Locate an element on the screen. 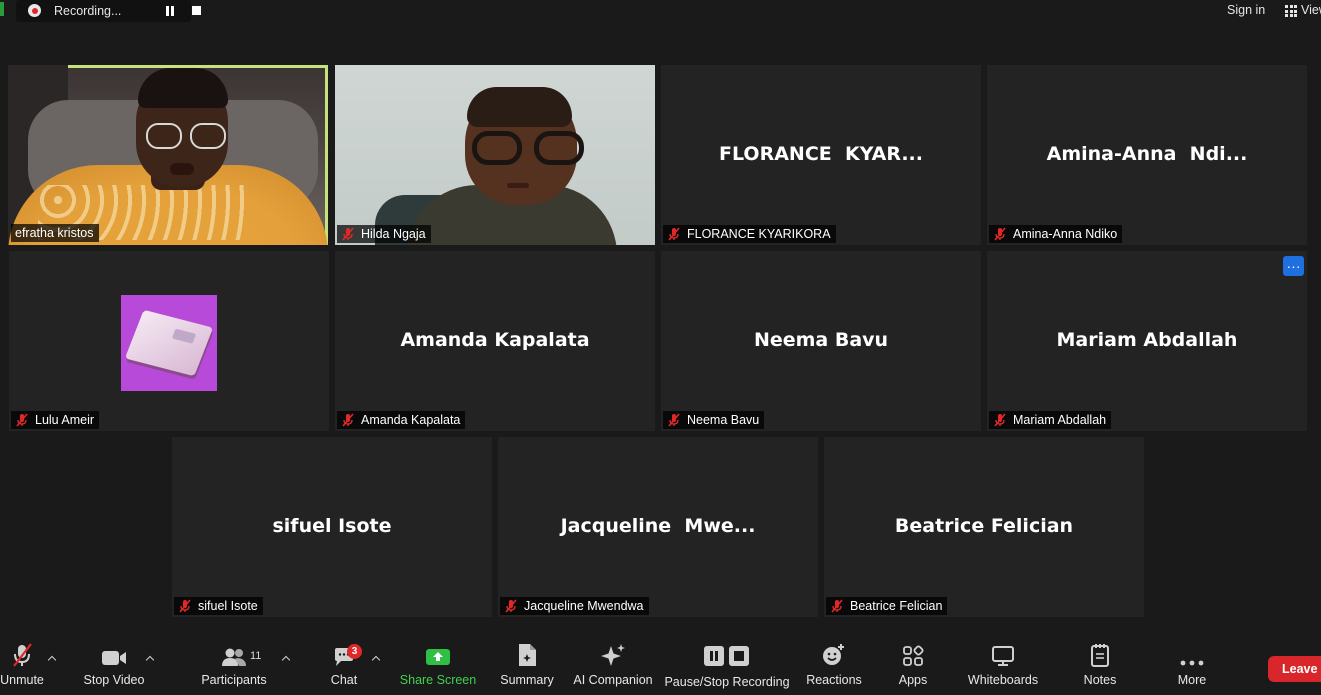 The width and height of the screenshot is (1321, 695). participant-name-tag: Beatrice Felician is located at coordinates (887, 606).